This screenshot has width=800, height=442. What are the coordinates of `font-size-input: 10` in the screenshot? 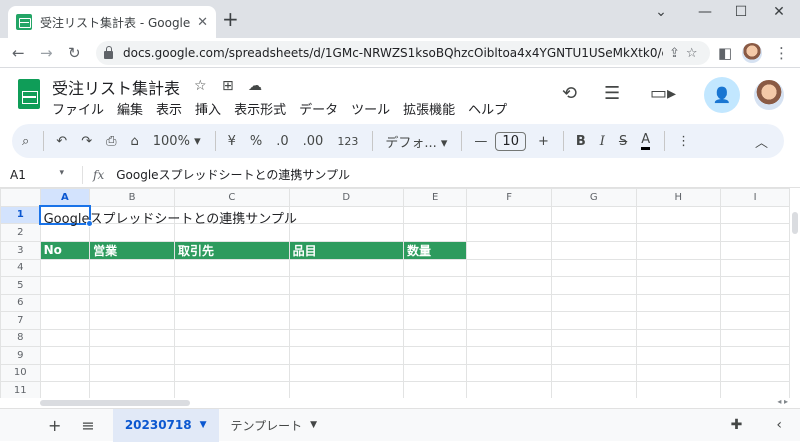 It's located at (510, 141).